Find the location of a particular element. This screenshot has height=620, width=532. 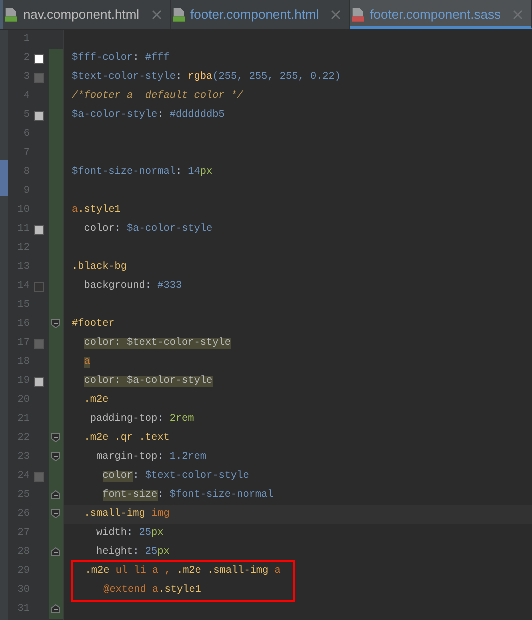

code-token: background is located at coordinates (115, 286).